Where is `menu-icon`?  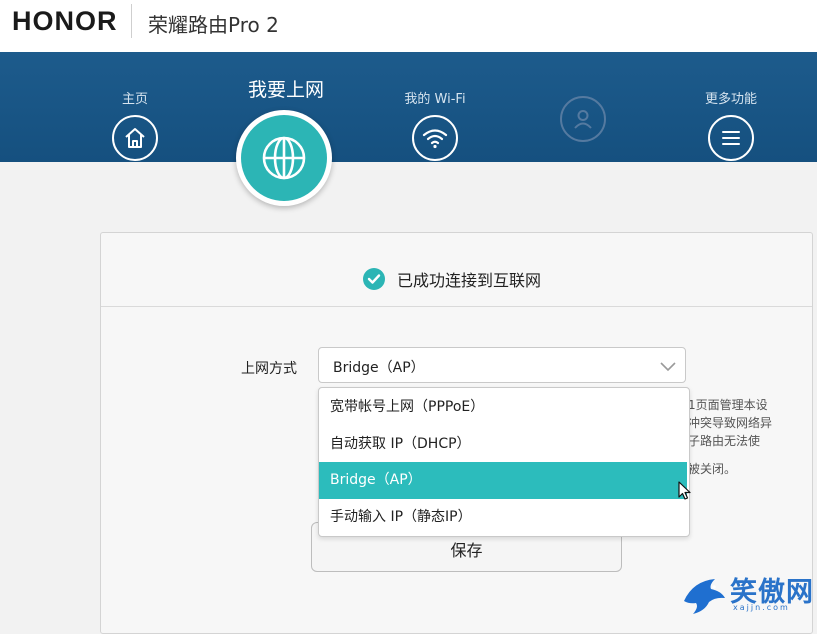 menu-icon is located at coordinates (731, 138).